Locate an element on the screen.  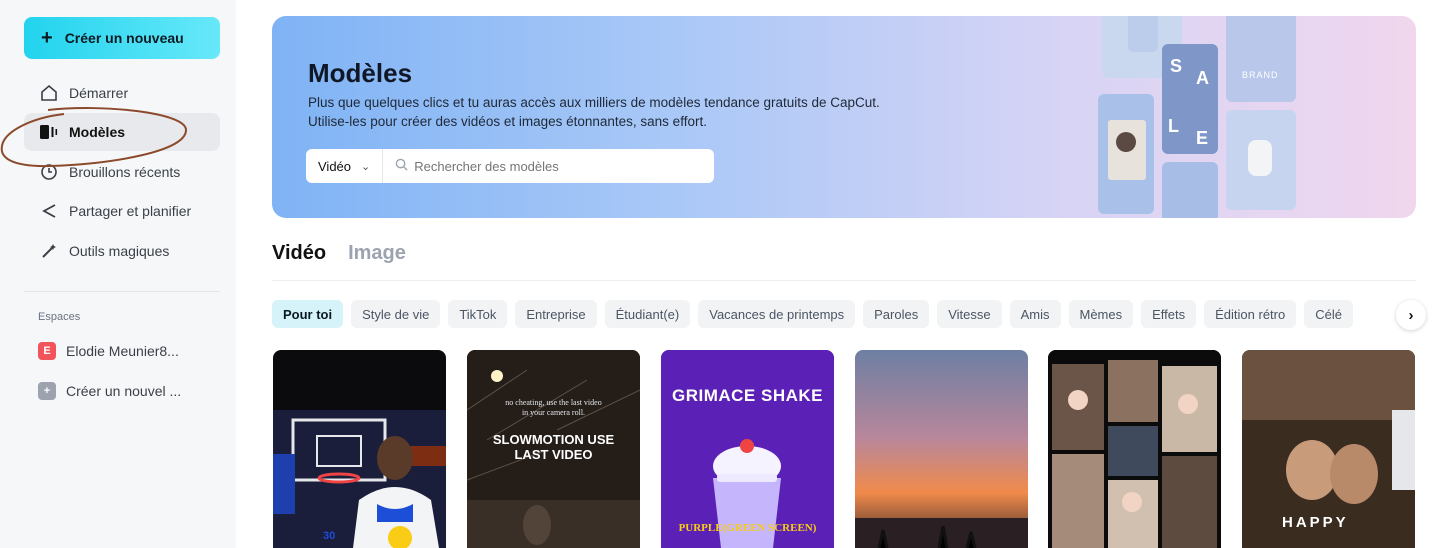
template-thumbnail-sunset is located at coordinates (941, 449).